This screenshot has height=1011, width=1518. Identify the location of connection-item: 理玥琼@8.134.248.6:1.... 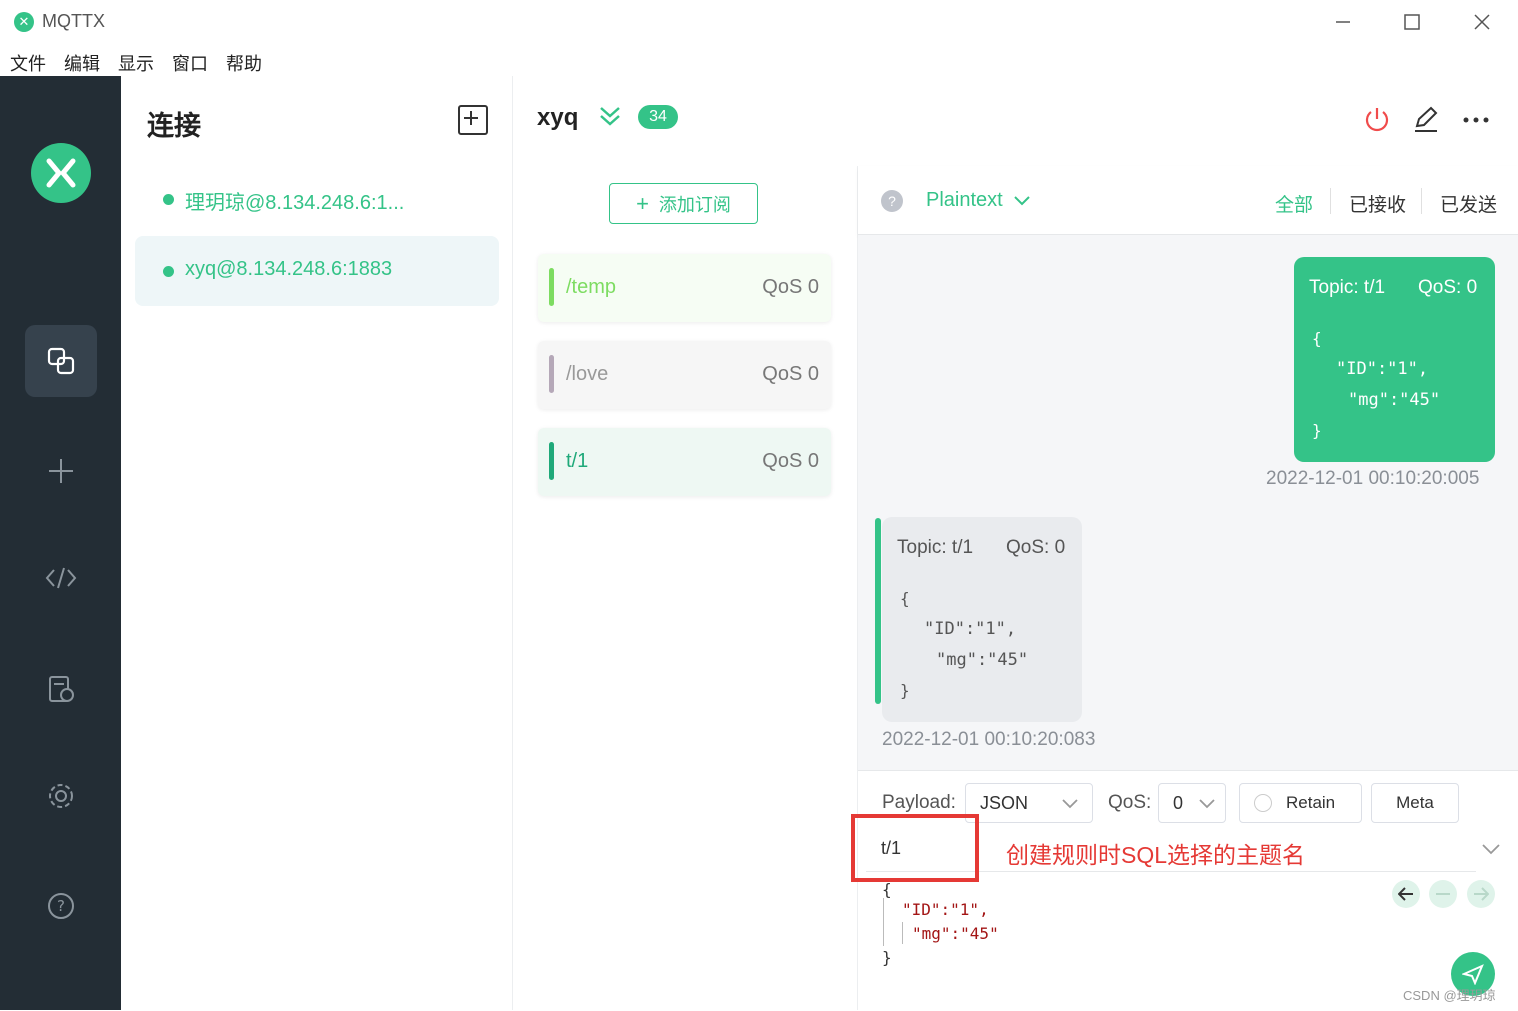
(317, 199).